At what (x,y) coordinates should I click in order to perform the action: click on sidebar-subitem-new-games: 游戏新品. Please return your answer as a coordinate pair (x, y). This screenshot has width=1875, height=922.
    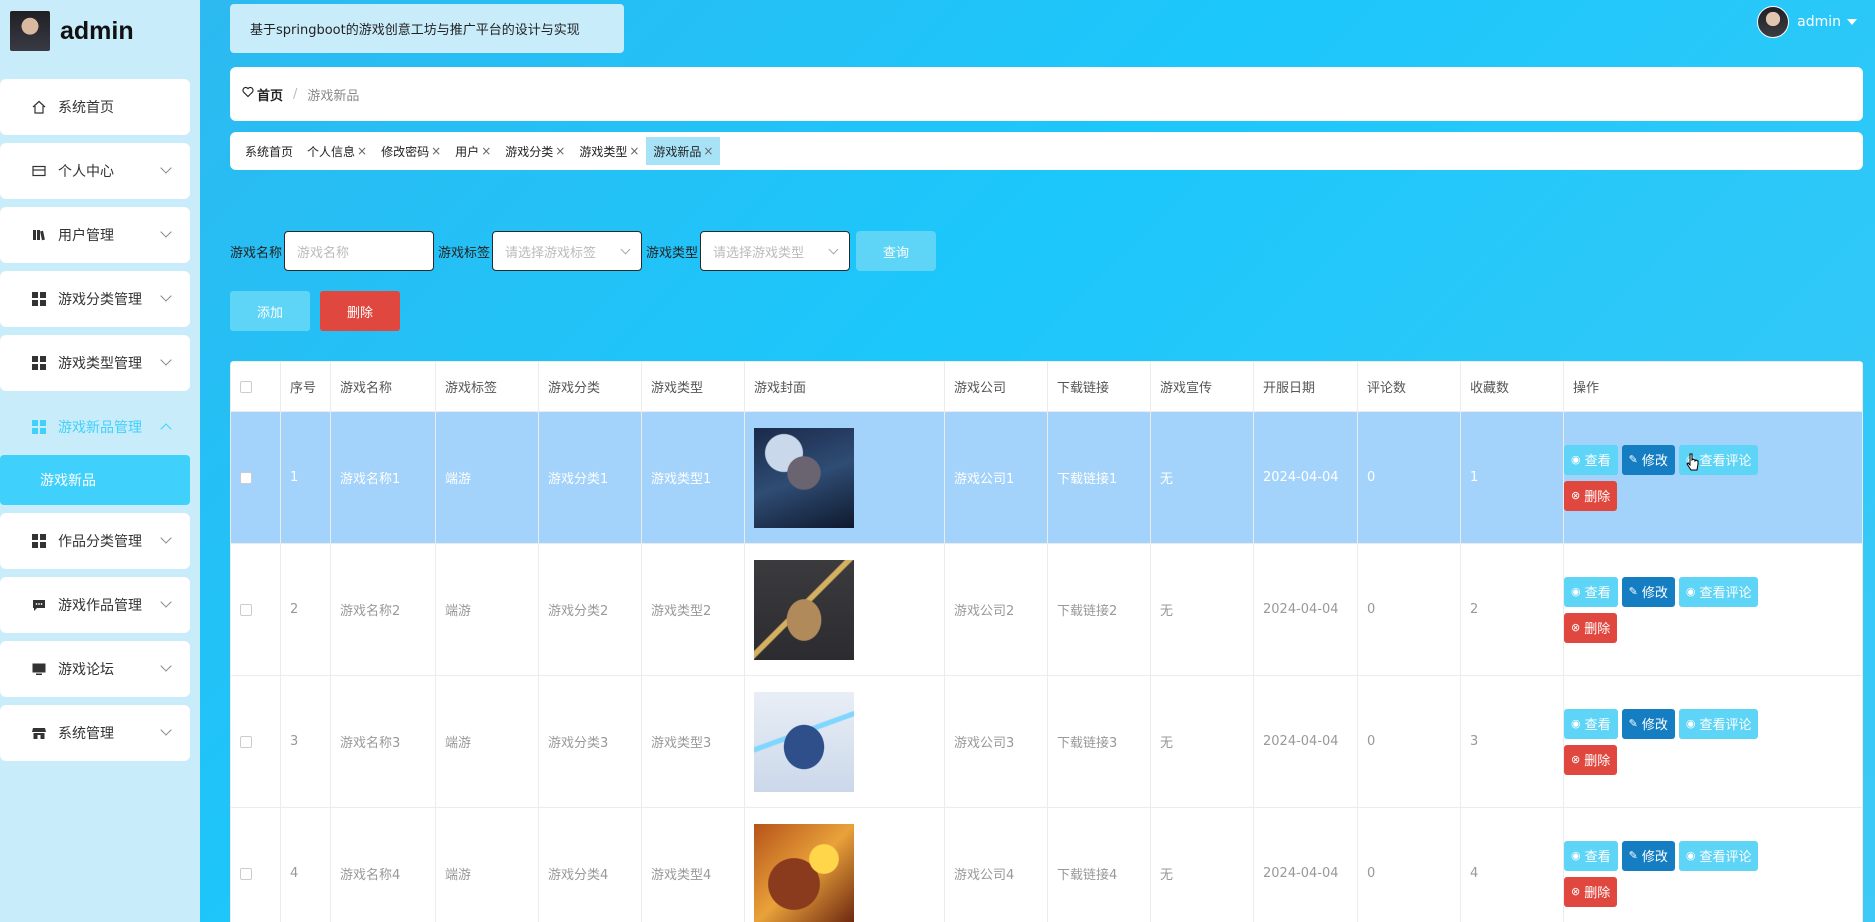
    Looking at the image, I should click on (95, 480).